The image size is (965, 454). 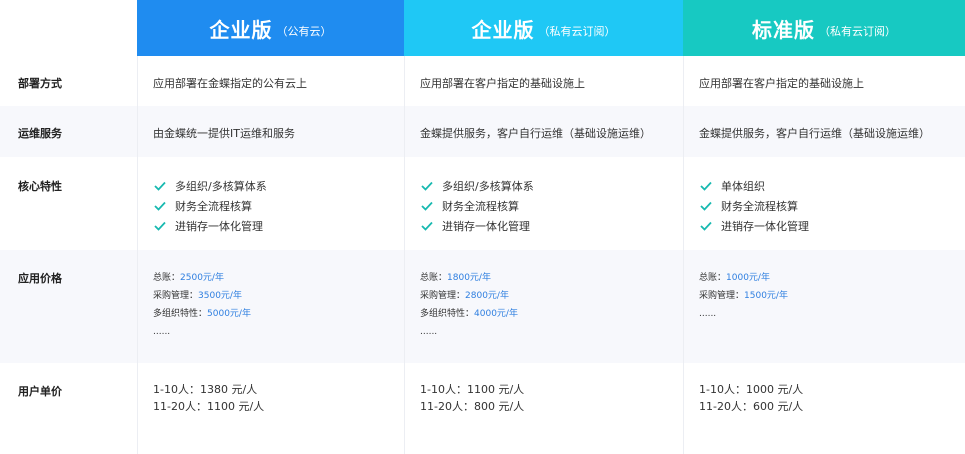 What do you see at coordinates (496, 314) in the screenshot?
I see `price-value: 4000元/年` at bounding box center [496, 314].